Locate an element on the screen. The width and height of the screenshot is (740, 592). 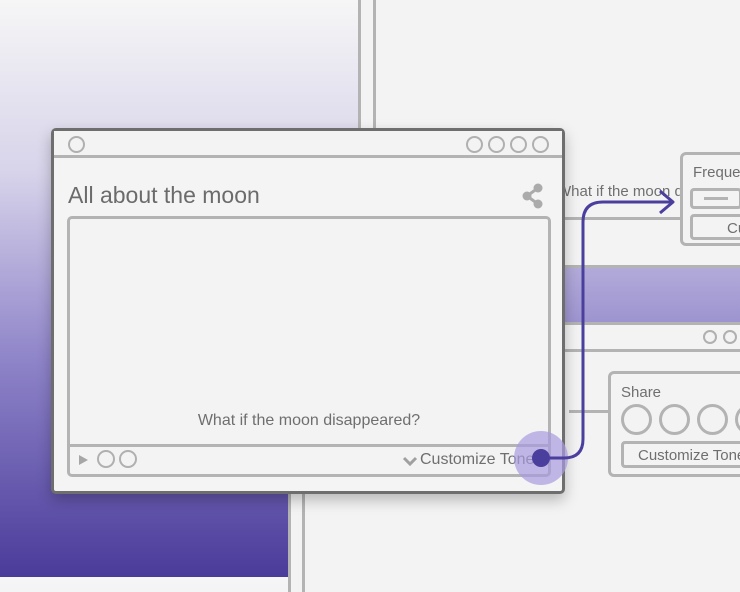
connector-origin is located at coordinates (541, 458).